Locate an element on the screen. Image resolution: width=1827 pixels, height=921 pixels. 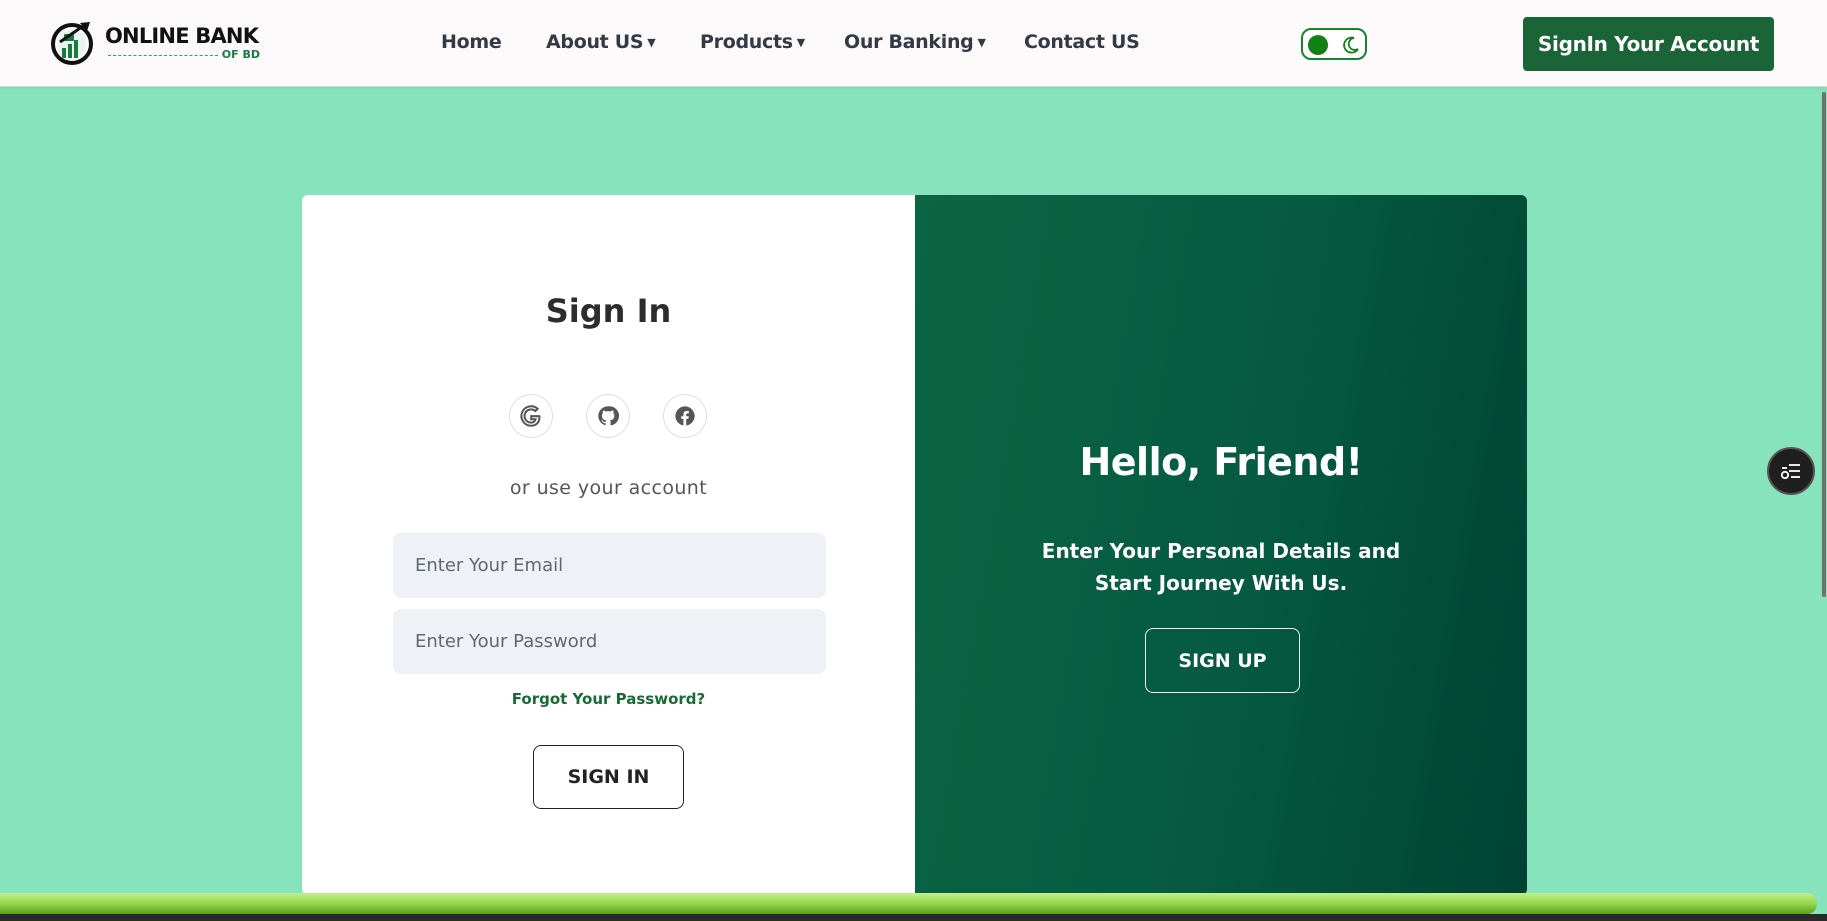
nav-item-label: Contact US is located at coordinates (1082, 42).